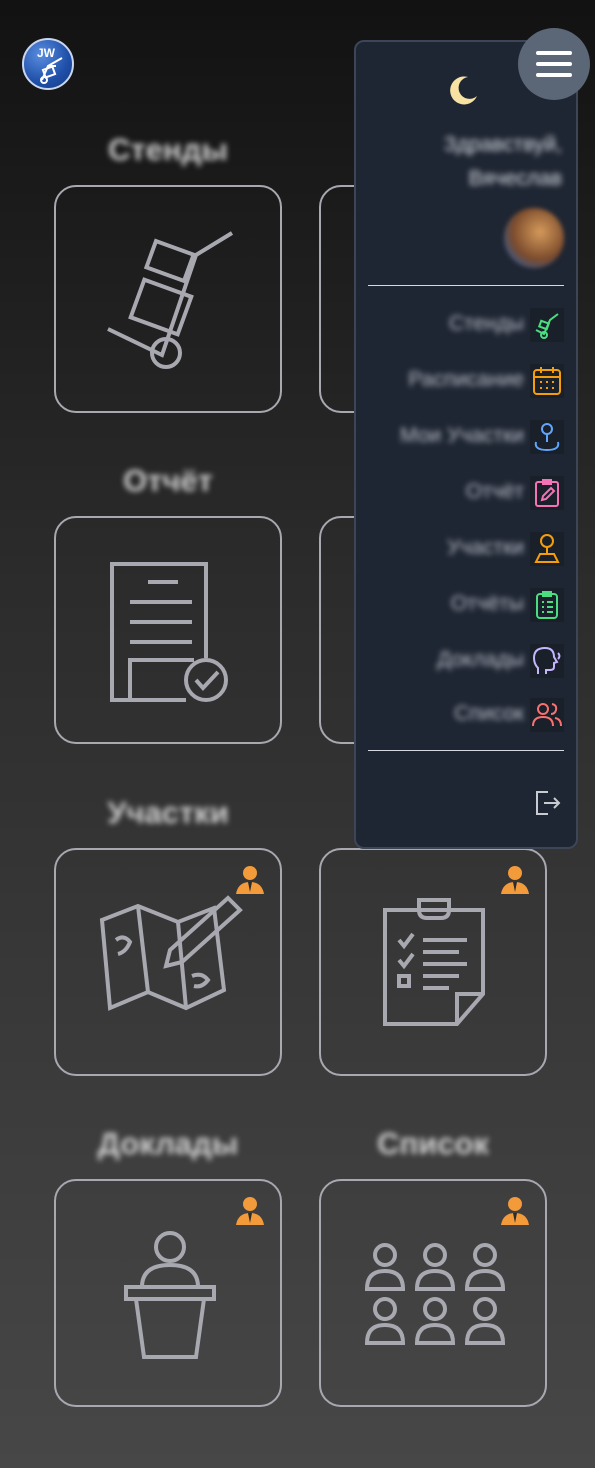  I want to click on menu-item-list: Список, so click(466, 714).